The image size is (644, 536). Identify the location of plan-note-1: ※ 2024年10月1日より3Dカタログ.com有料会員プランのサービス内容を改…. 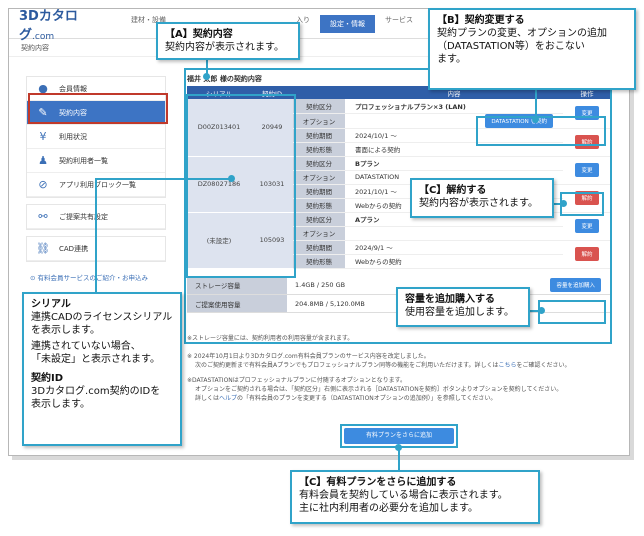
(308, 356).